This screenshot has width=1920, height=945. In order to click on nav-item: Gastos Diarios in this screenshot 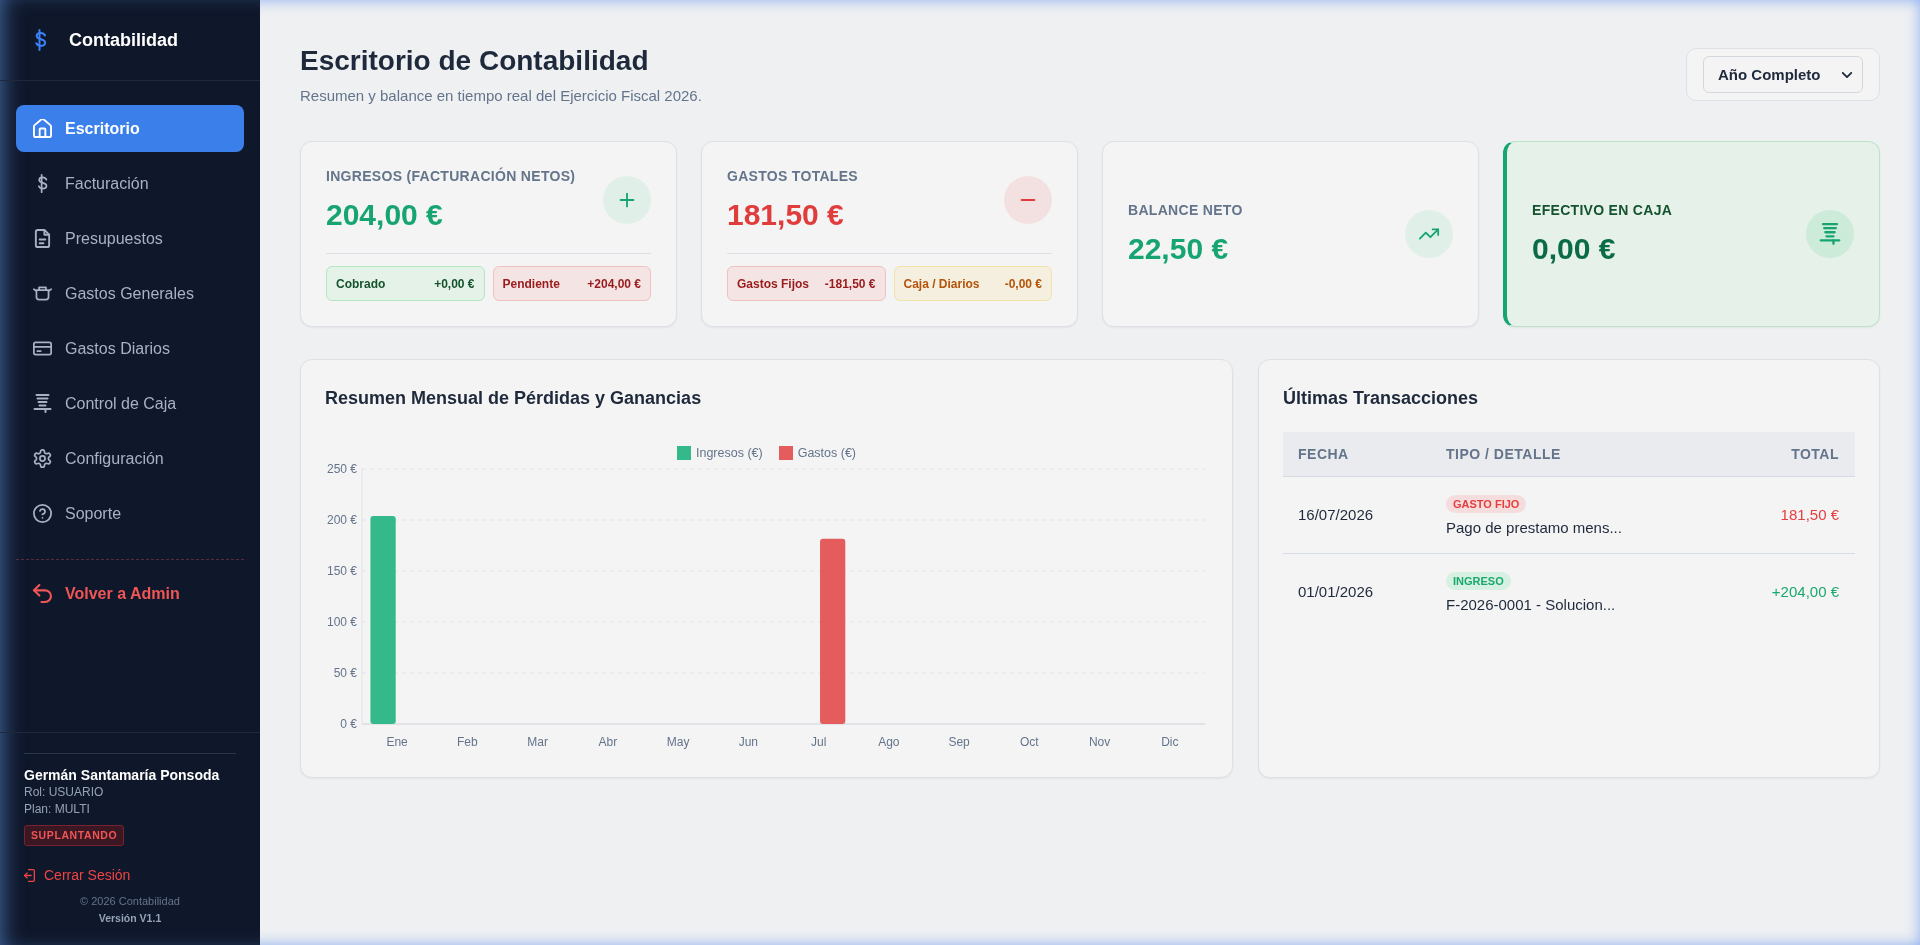, I will do `click(130, 348)`.